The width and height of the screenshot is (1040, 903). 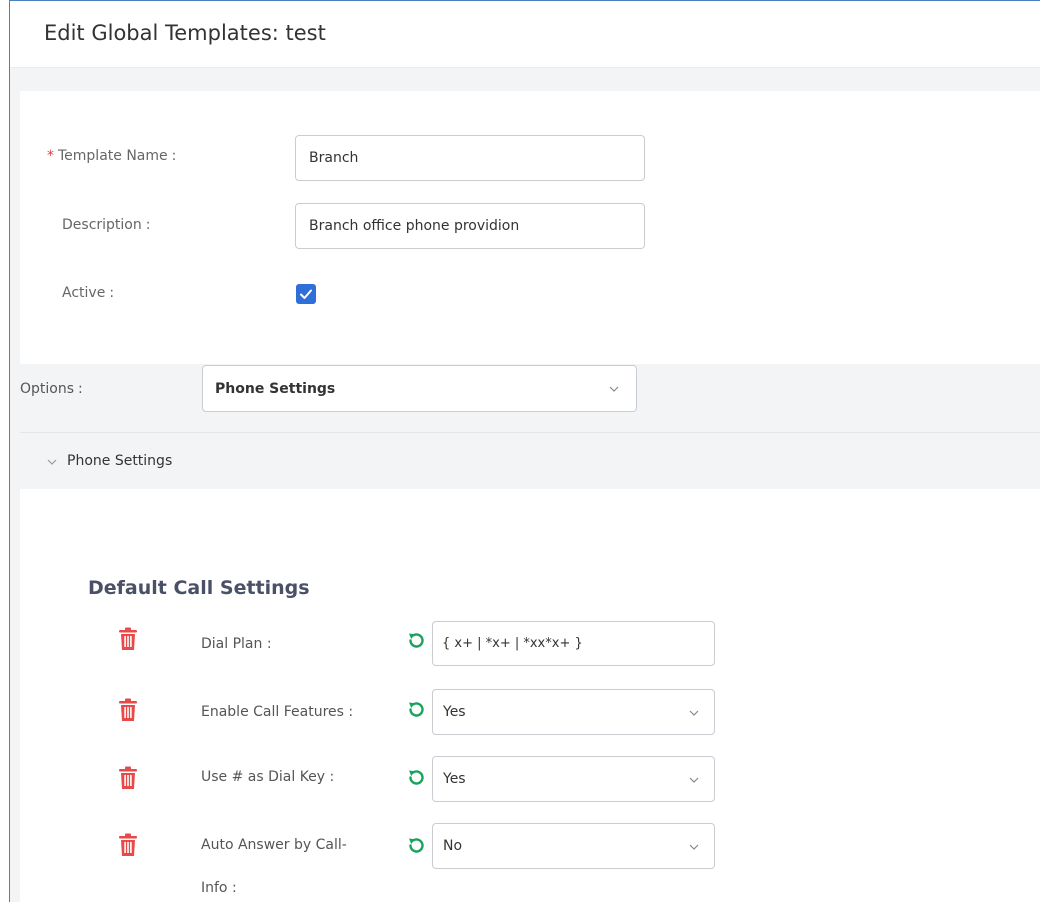 I want to click on template-name-colon: :, so click(x=174, y=156).